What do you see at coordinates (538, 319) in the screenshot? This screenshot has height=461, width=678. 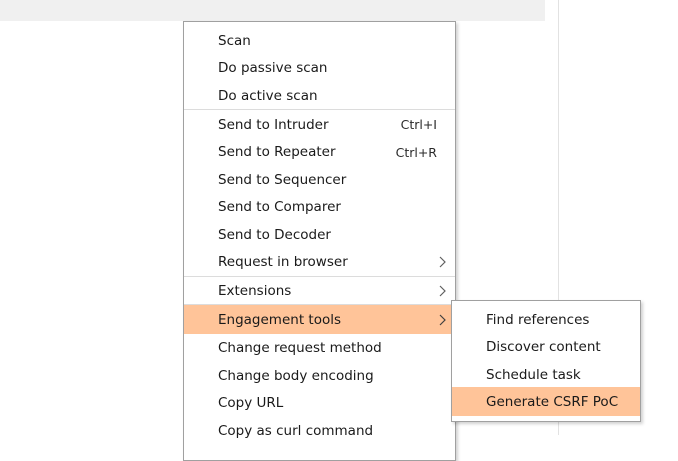 I see `menu-item-label: Find references` at bounding box center [538, 319].